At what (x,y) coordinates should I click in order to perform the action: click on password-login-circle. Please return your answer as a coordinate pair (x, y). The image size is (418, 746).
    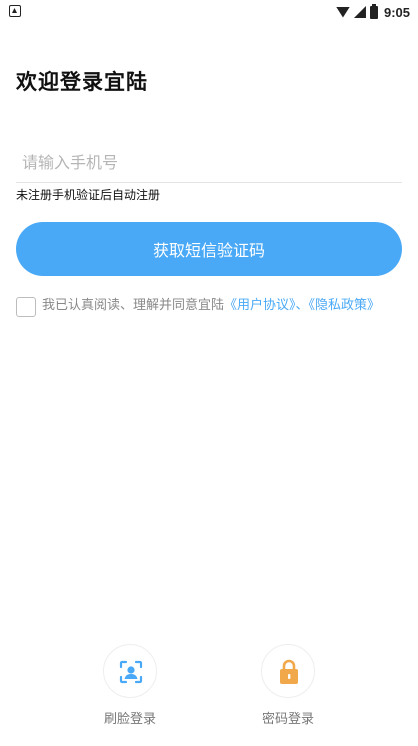
    Looking at the image, I should click on (288, 671).